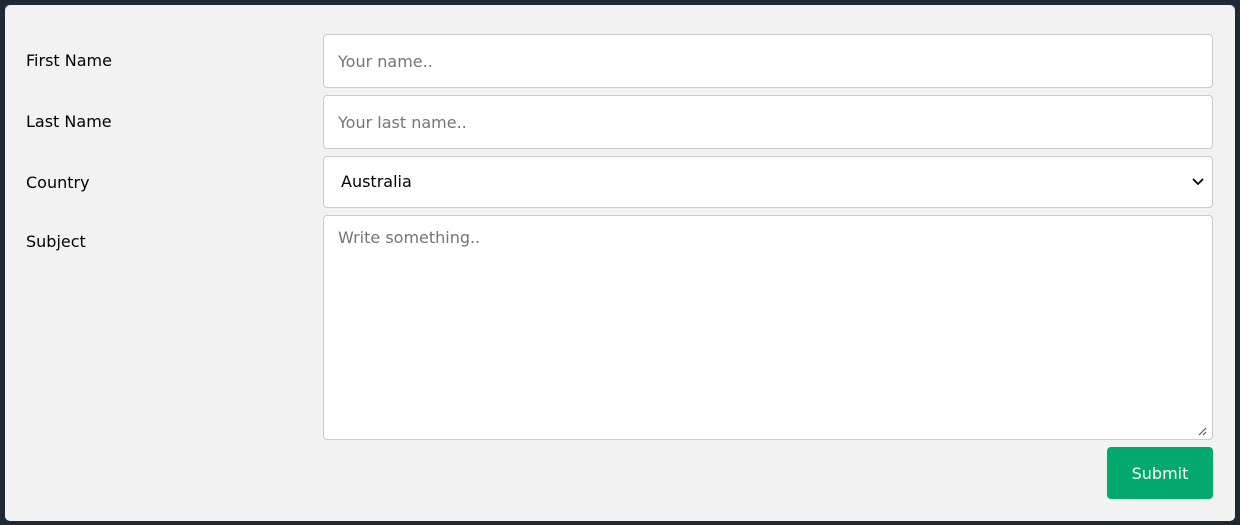  I want to click on submit-button: Submit, so click(1160, 473).